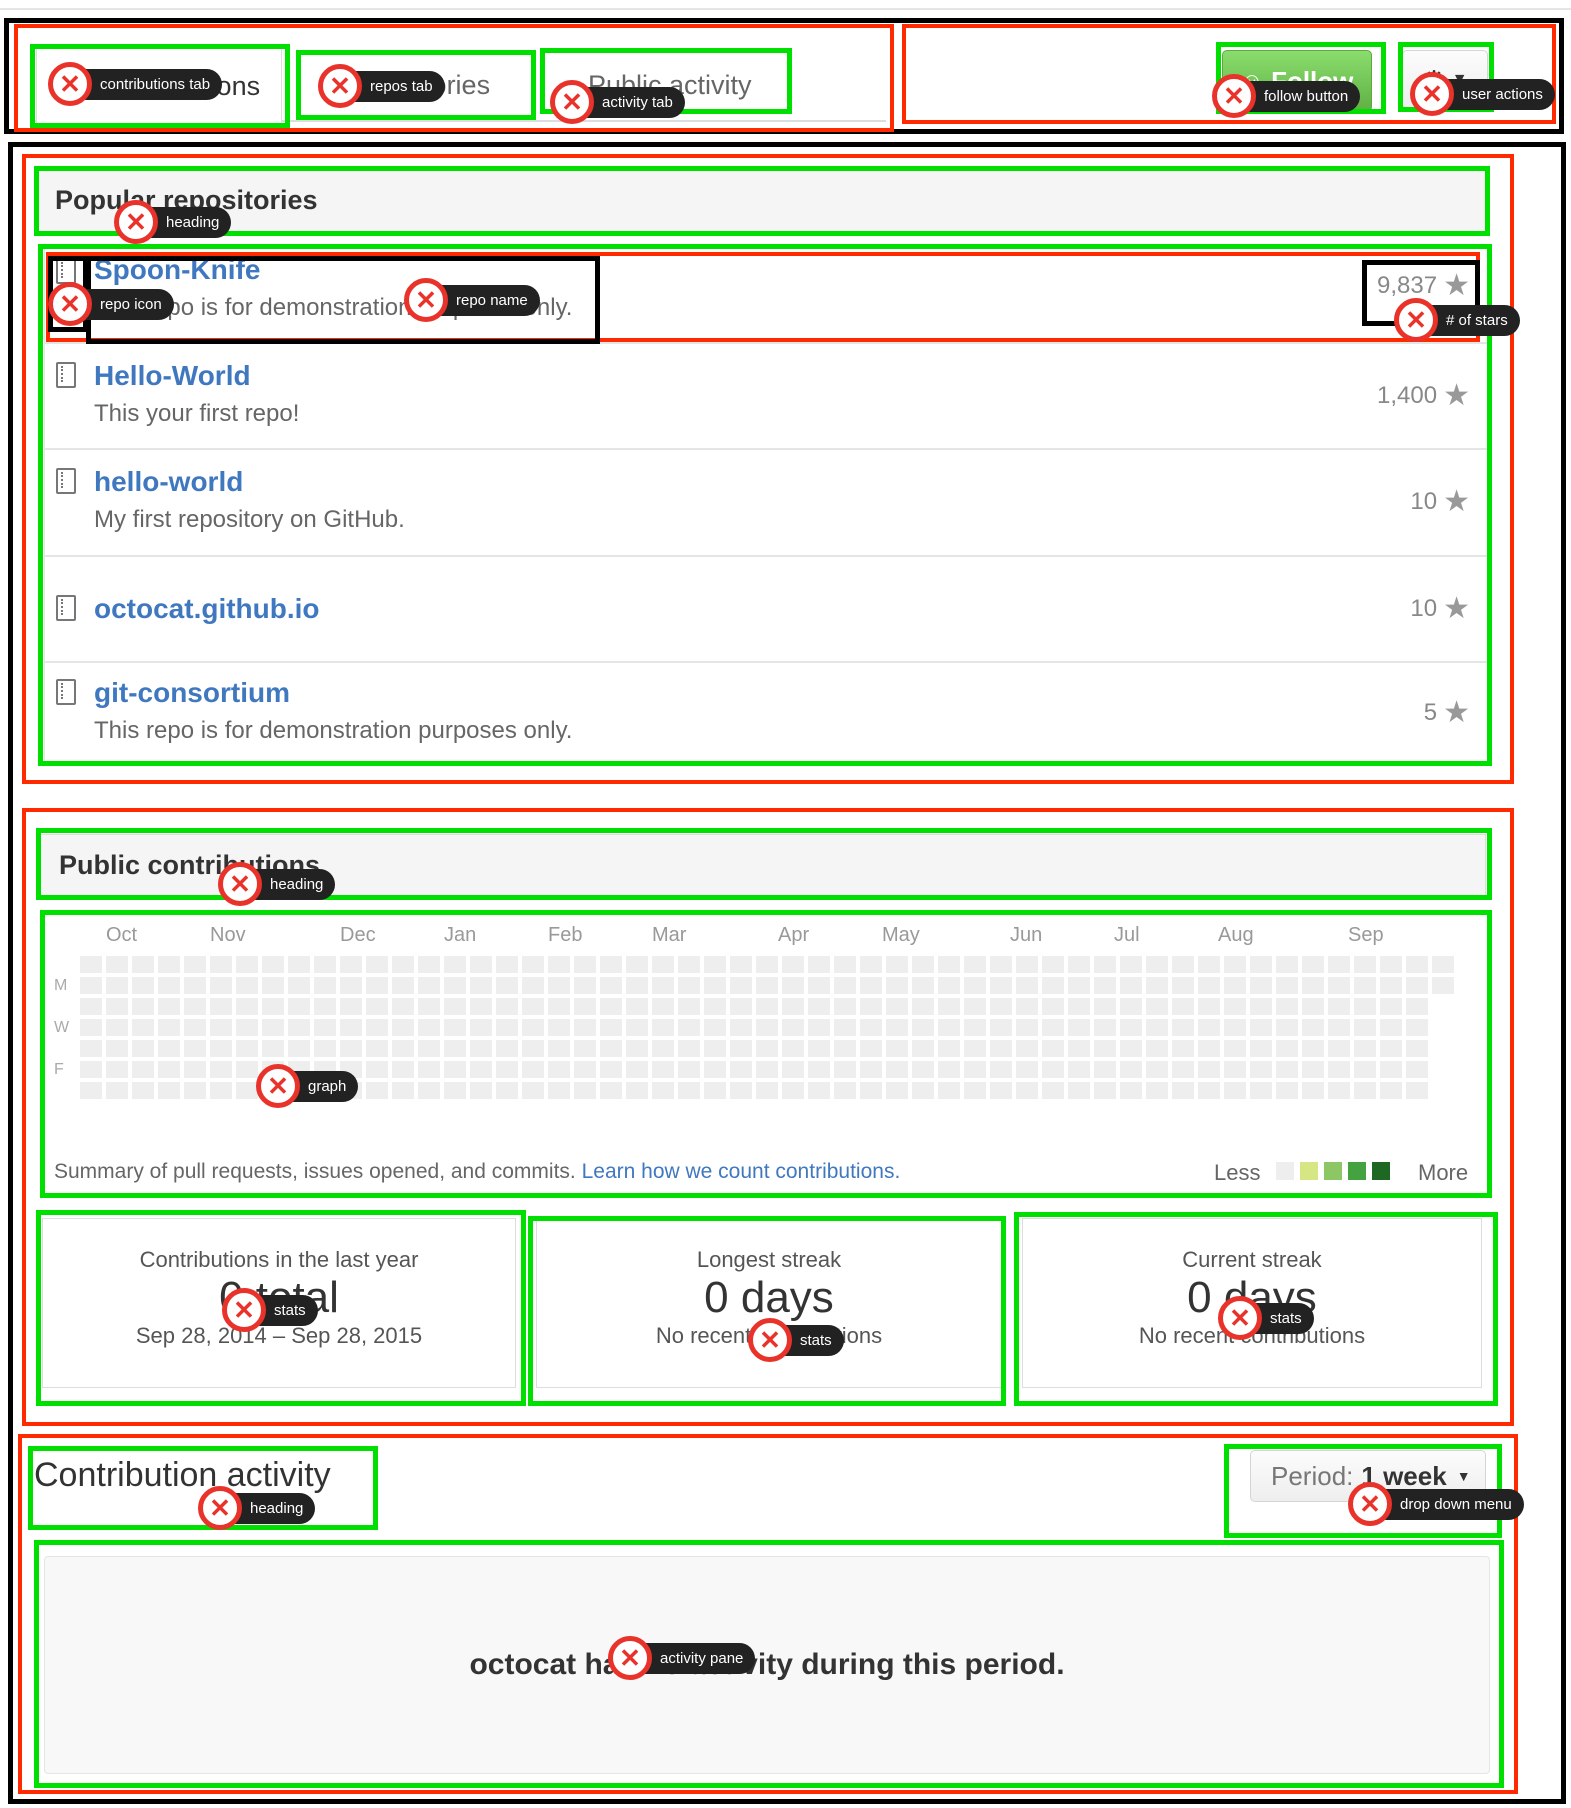 This screenshot has height=1808, width=1571. What do you see at coordinates (146, 84) in the screenshot?
I see `annotation-label: contributions tab` at bounding box center [146, 84].